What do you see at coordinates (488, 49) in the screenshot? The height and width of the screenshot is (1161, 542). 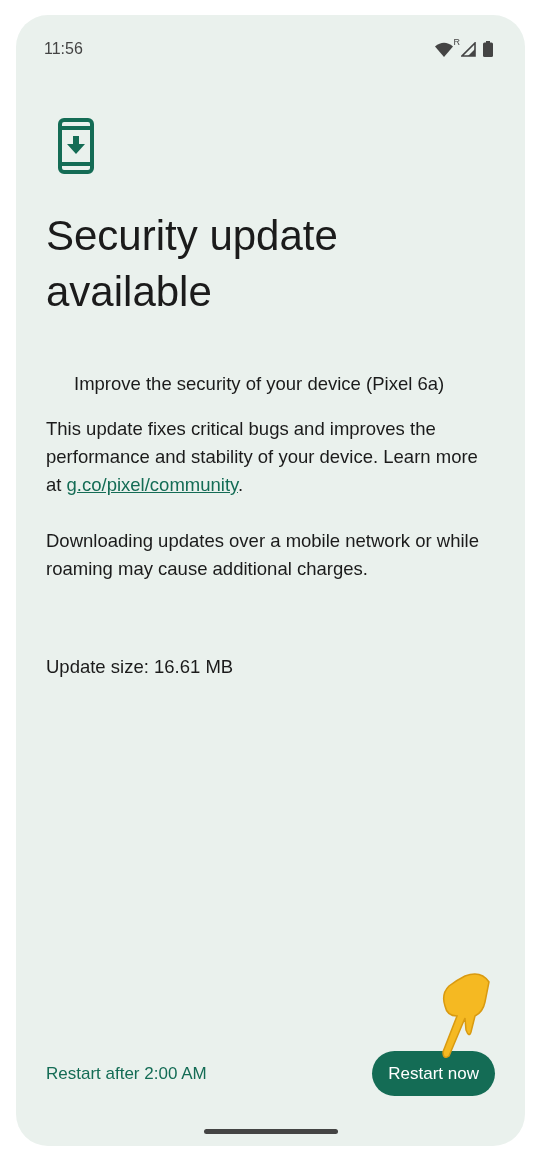 I see `battery-icon` at bounding box center [488, 49].